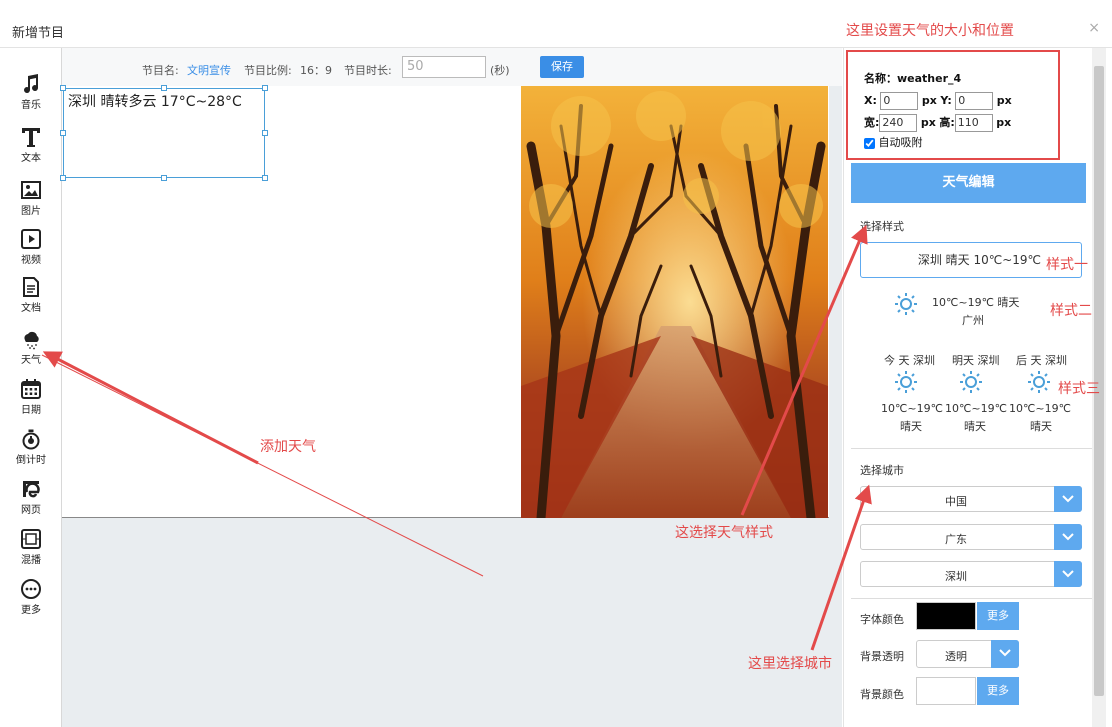 The image size is (1112, 727). I want to click on tool-date: 日期, so click(31, 397).